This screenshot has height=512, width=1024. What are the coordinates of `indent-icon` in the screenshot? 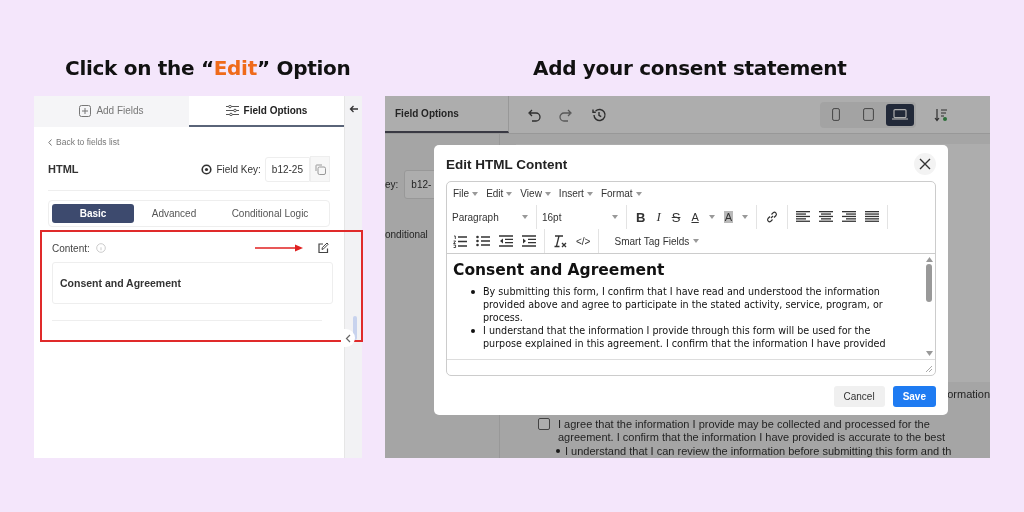 It's located at (529, 241).